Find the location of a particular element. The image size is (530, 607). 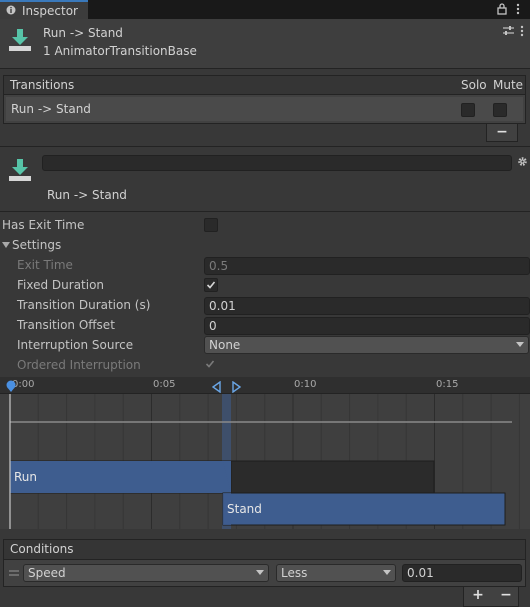

clip-run-shape is located at coordinates (120, 477).